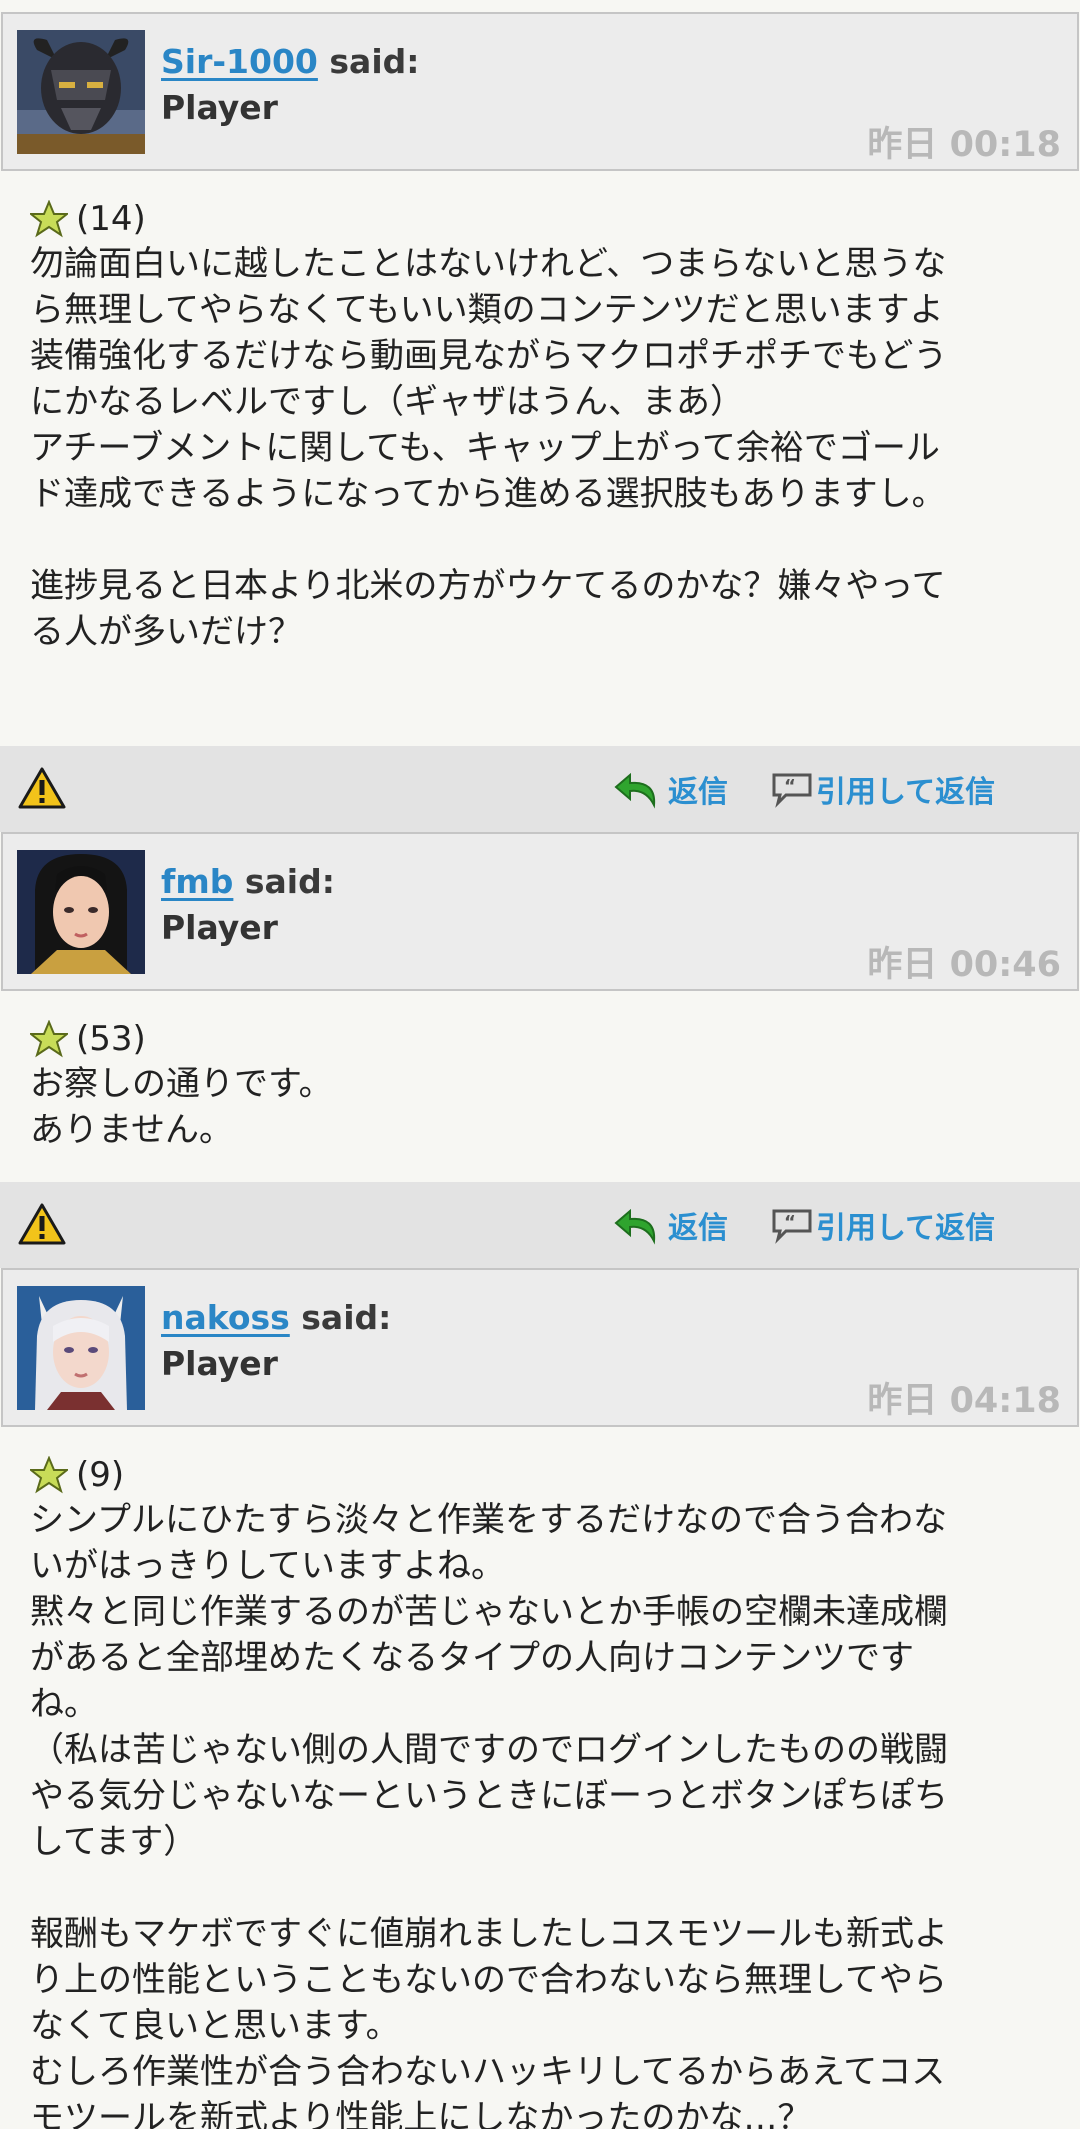  I want to click on post-text-line: むしろ作業性が合う合わないハッキリしてるからあえてコス, so click(488, 2072).